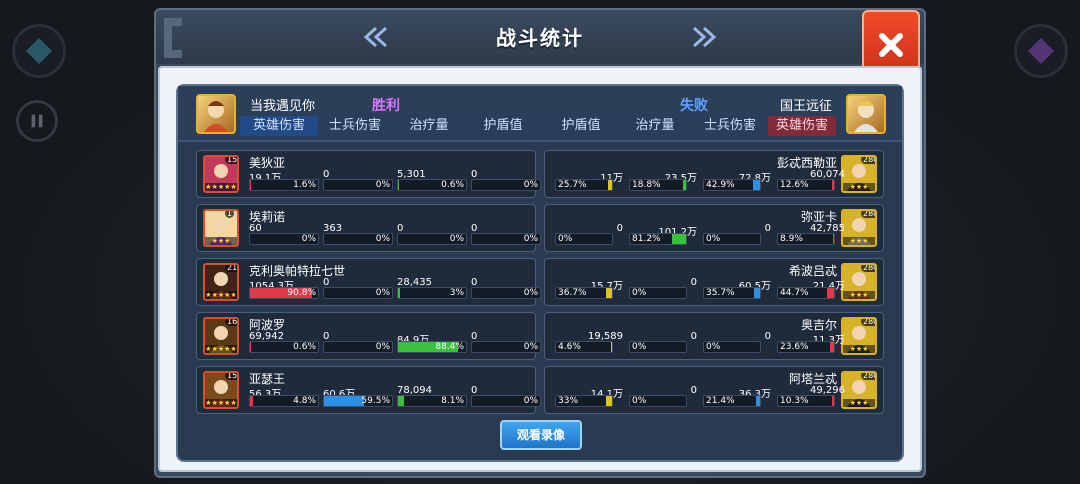  What do you see at coordinates (432, 347) in the screenshot?
I see `stat-bar: 88.4%` at bounding box center [432, 347].